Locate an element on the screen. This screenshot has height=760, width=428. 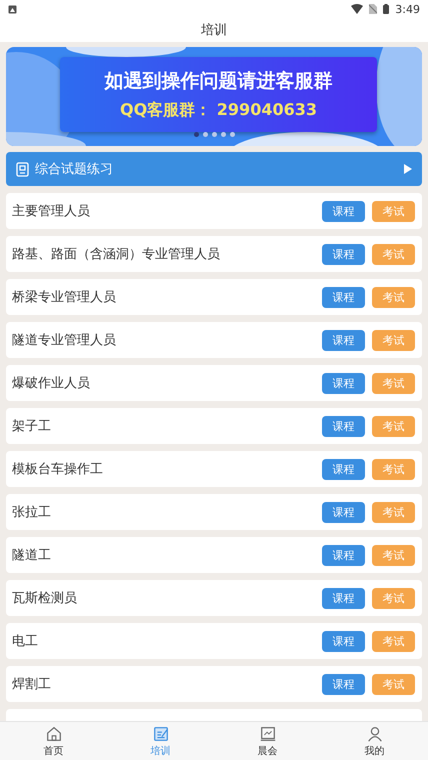
course-name: 桥梁专业管理人员 is located at coordinates (64, 297).